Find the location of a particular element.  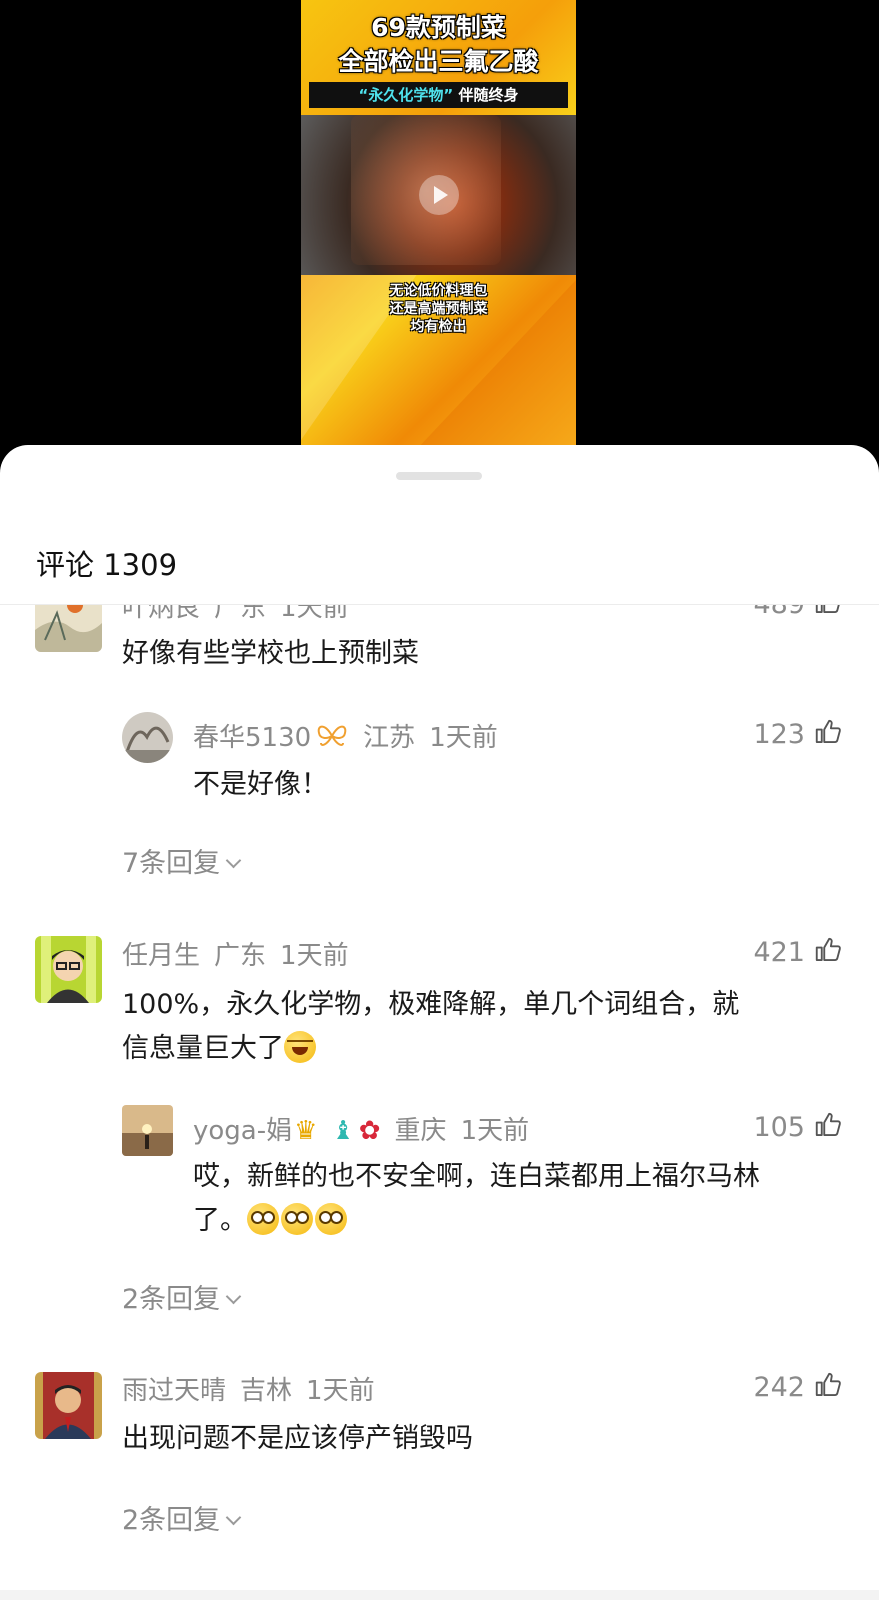

like-count: 105 is located at coordinates (779, 1127).